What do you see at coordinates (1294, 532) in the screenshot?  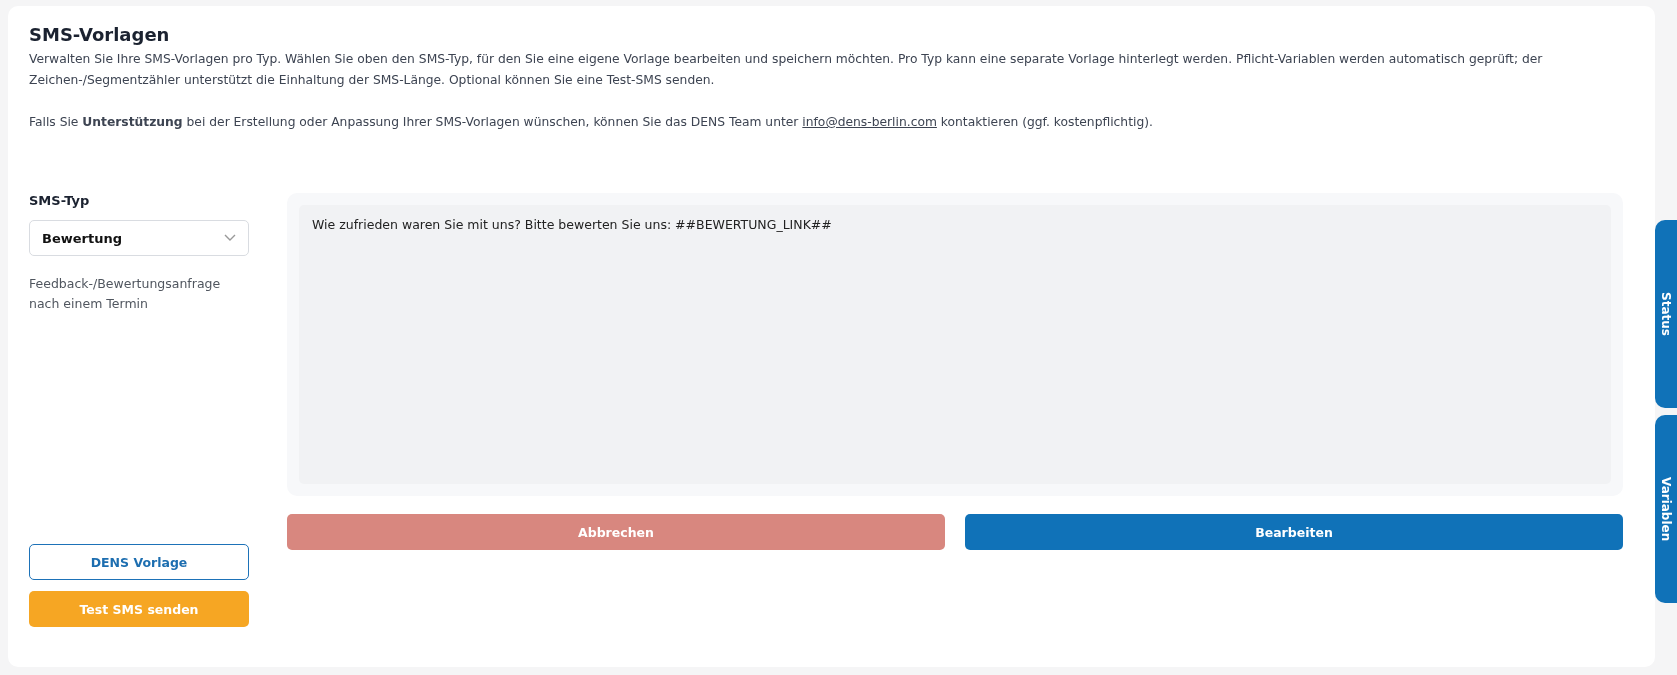 I see `edit-button: Bearbeiten` at bounding box center [1294, 532].